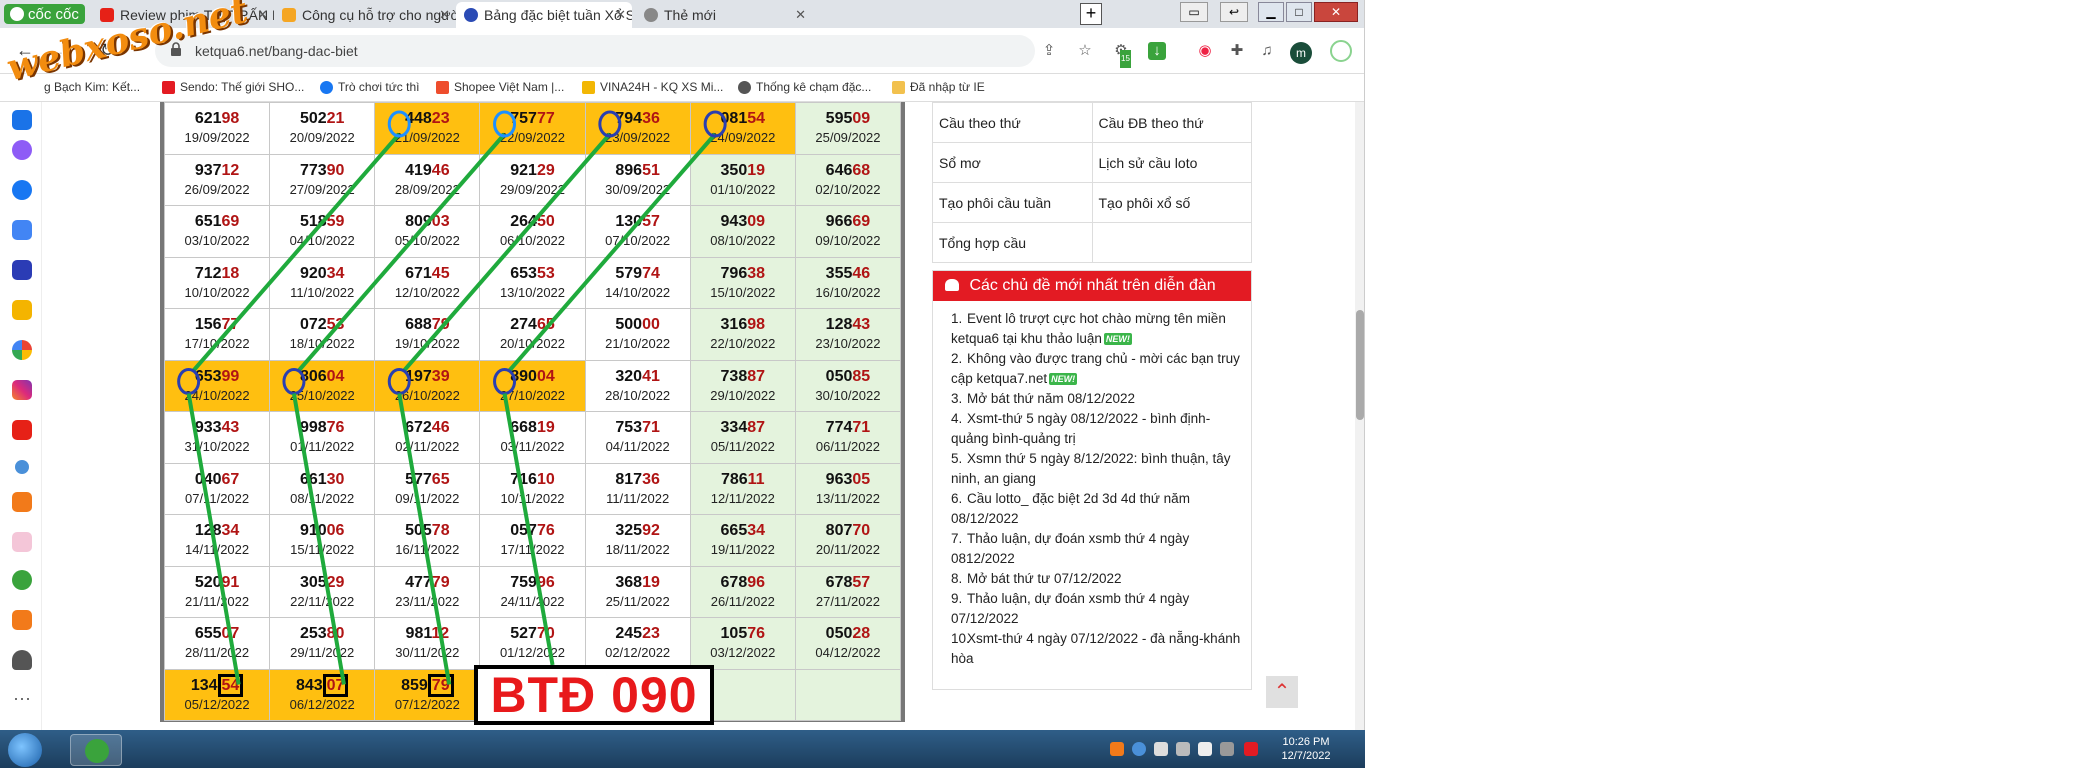  Describe the element at coordinates (44, 14) in the screenshot. I see `browser-brand: cốc cốc` at that location.